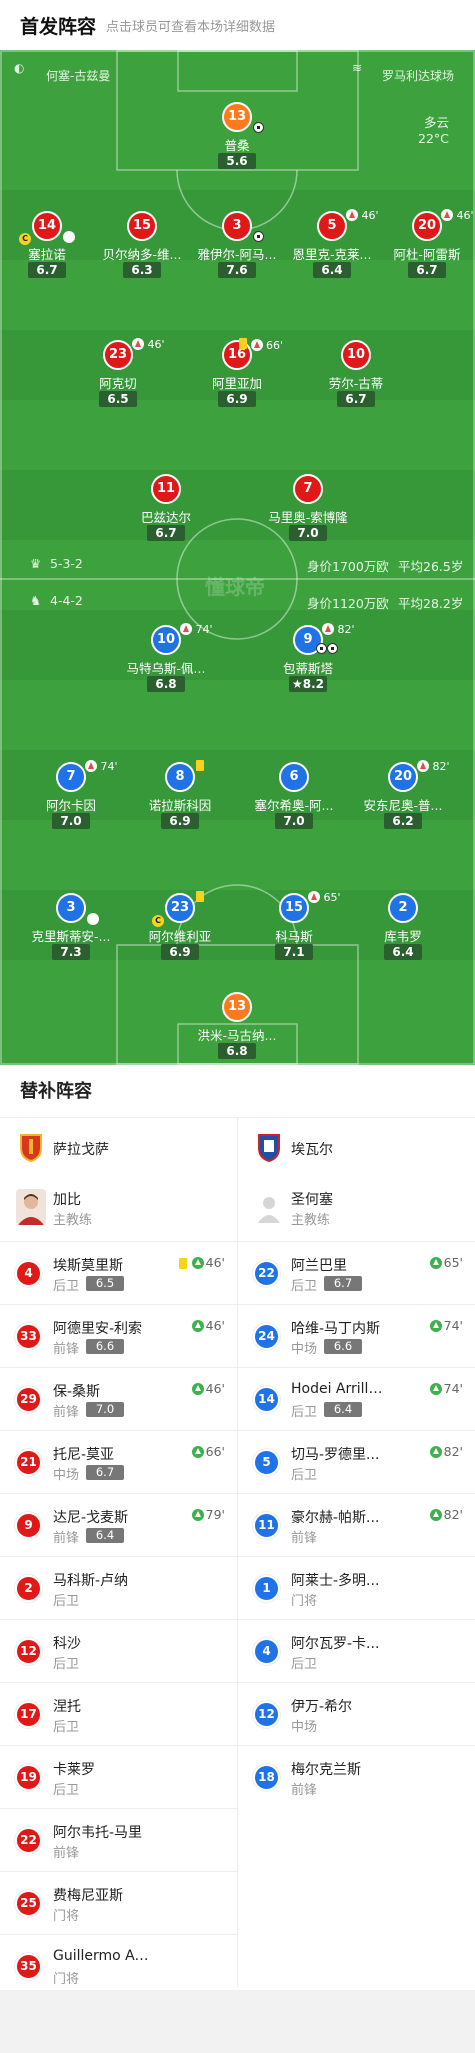  I want to click on substitute-row: 11 豪尔赫-帕斯... 前锋 82', so click(356, 1524).